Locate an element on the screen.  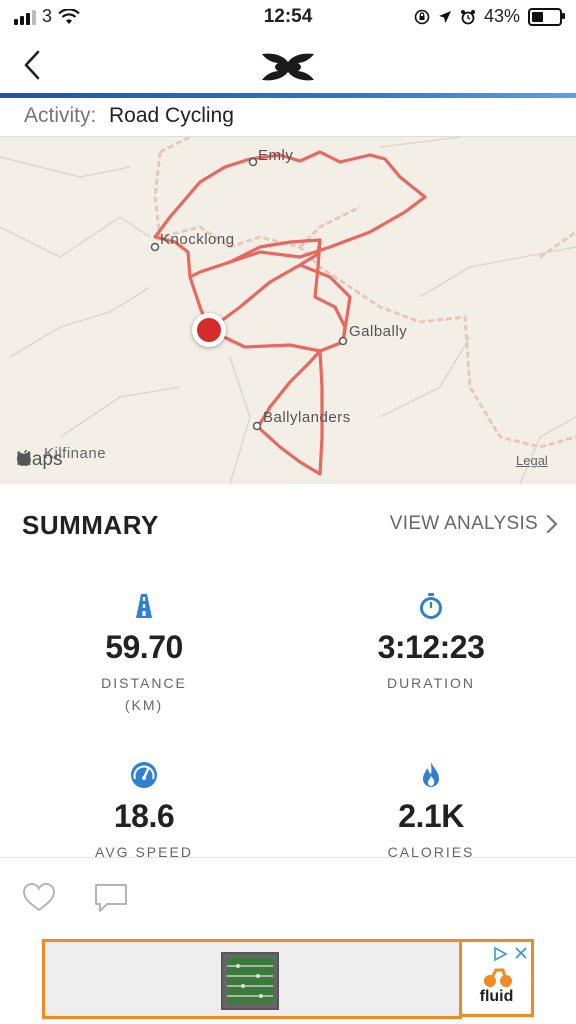
view-analysis-label: VIEW ANALYSIS is located at coordinates (463, 523).